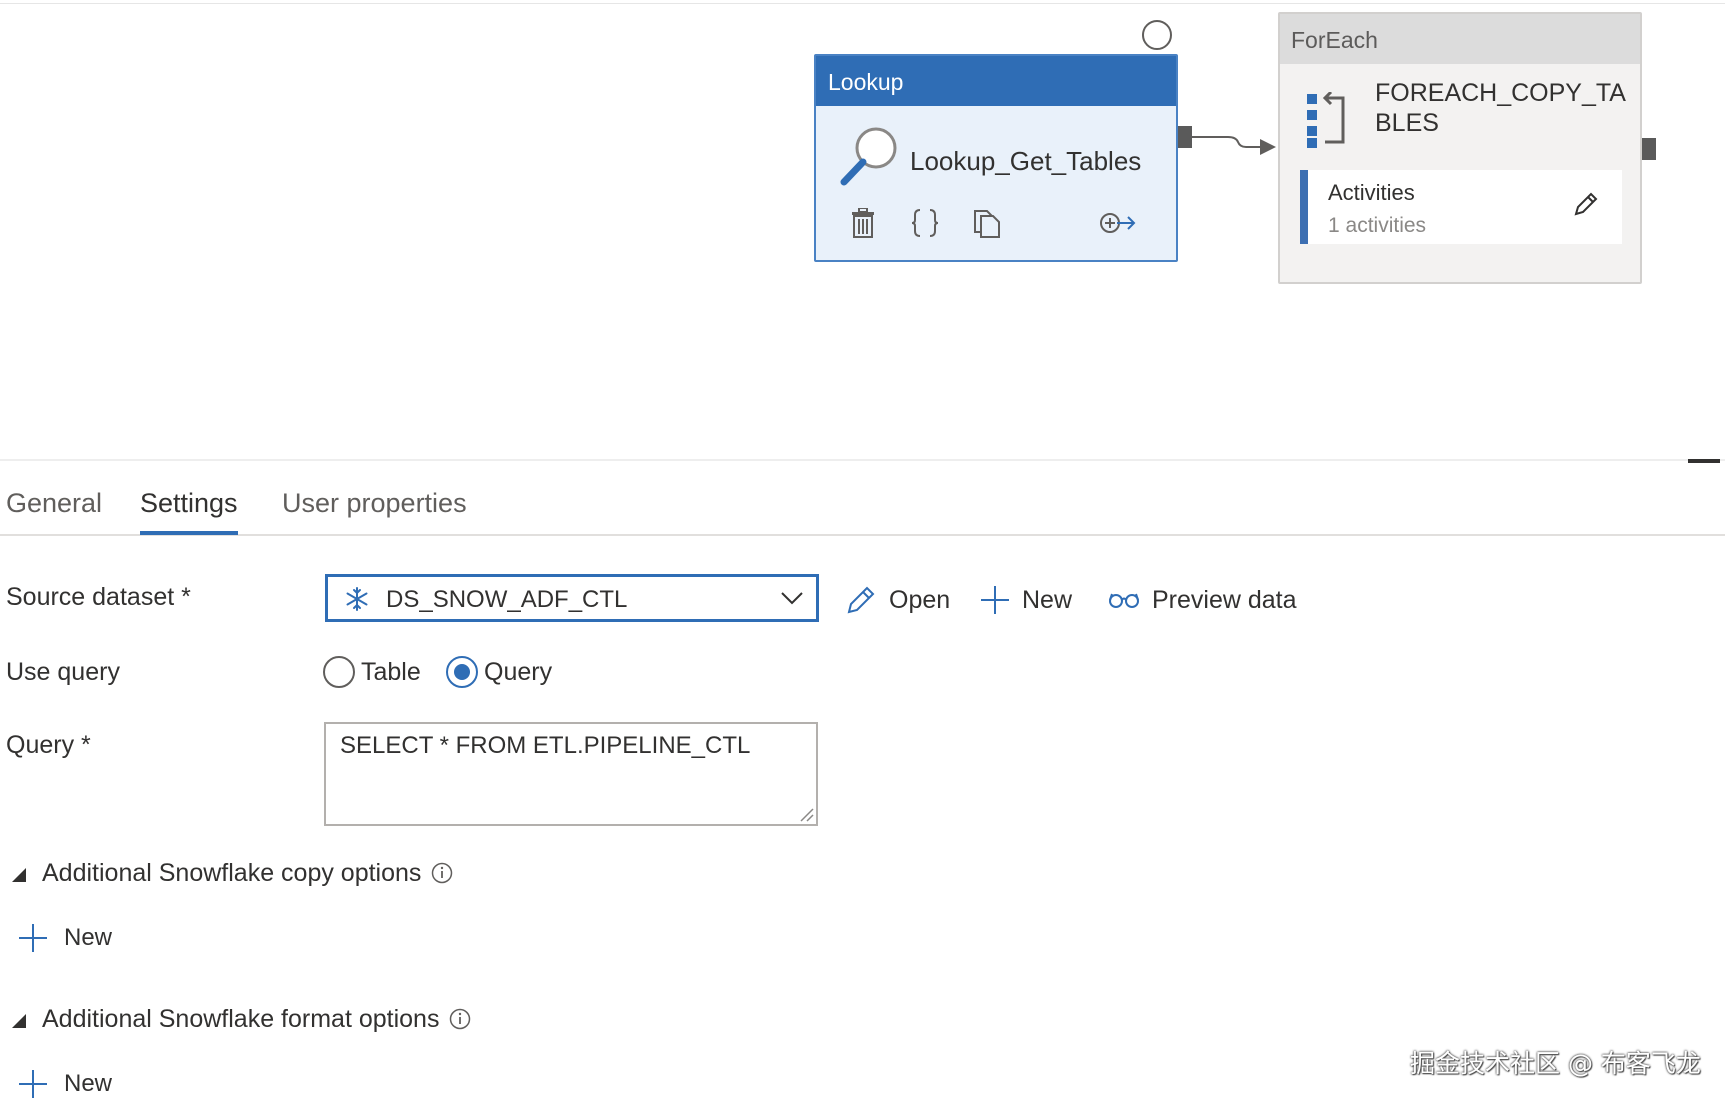 The width and height of the screenshot is (1725, 1101). I want to click on magnifier-icon, so click(868, 156).